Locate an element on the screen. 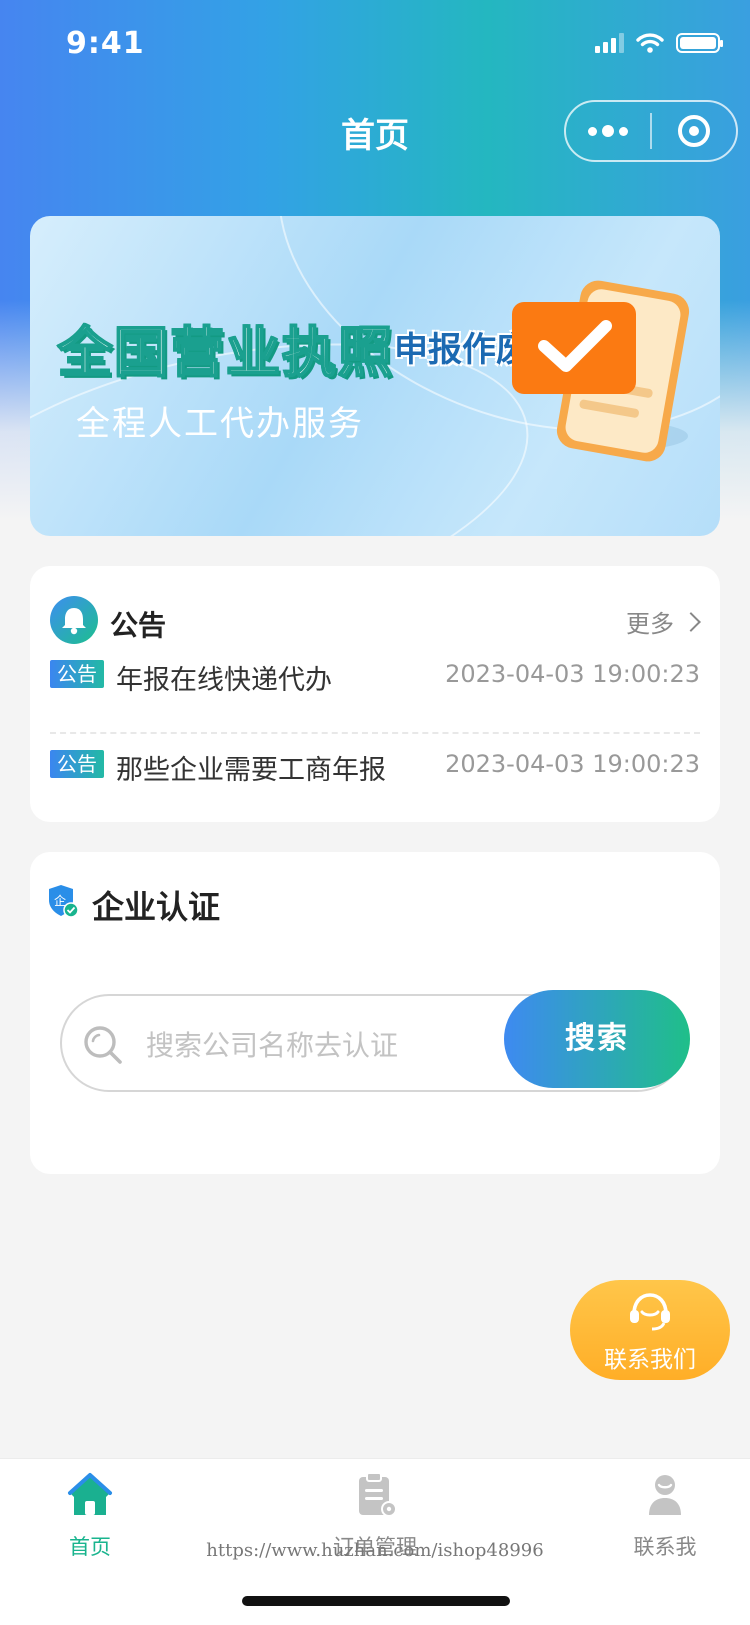 Image resolution: width=750 pixels, height=1625 pixels. cellular-signal-icon is located at coordinates (609, 43).